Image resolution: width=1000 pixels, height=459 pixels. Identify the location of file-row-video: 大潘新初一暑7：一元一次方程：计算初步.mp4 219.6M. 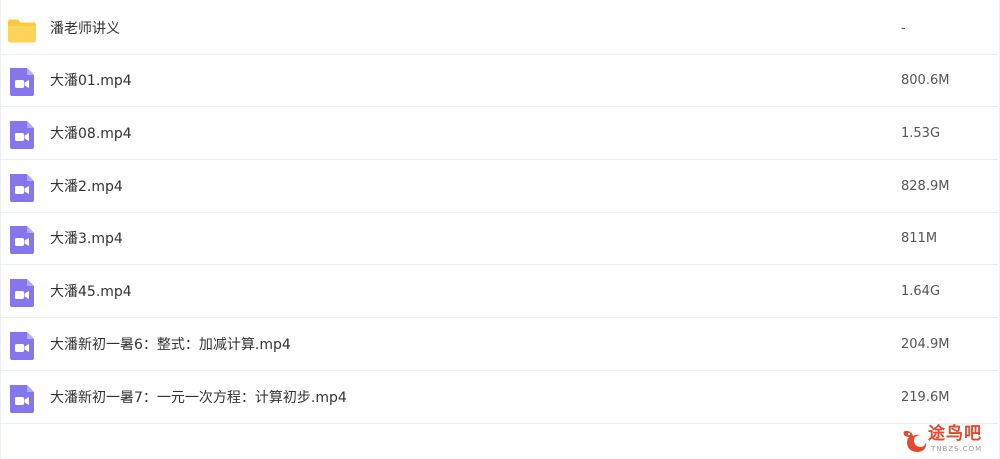
(499, 398).